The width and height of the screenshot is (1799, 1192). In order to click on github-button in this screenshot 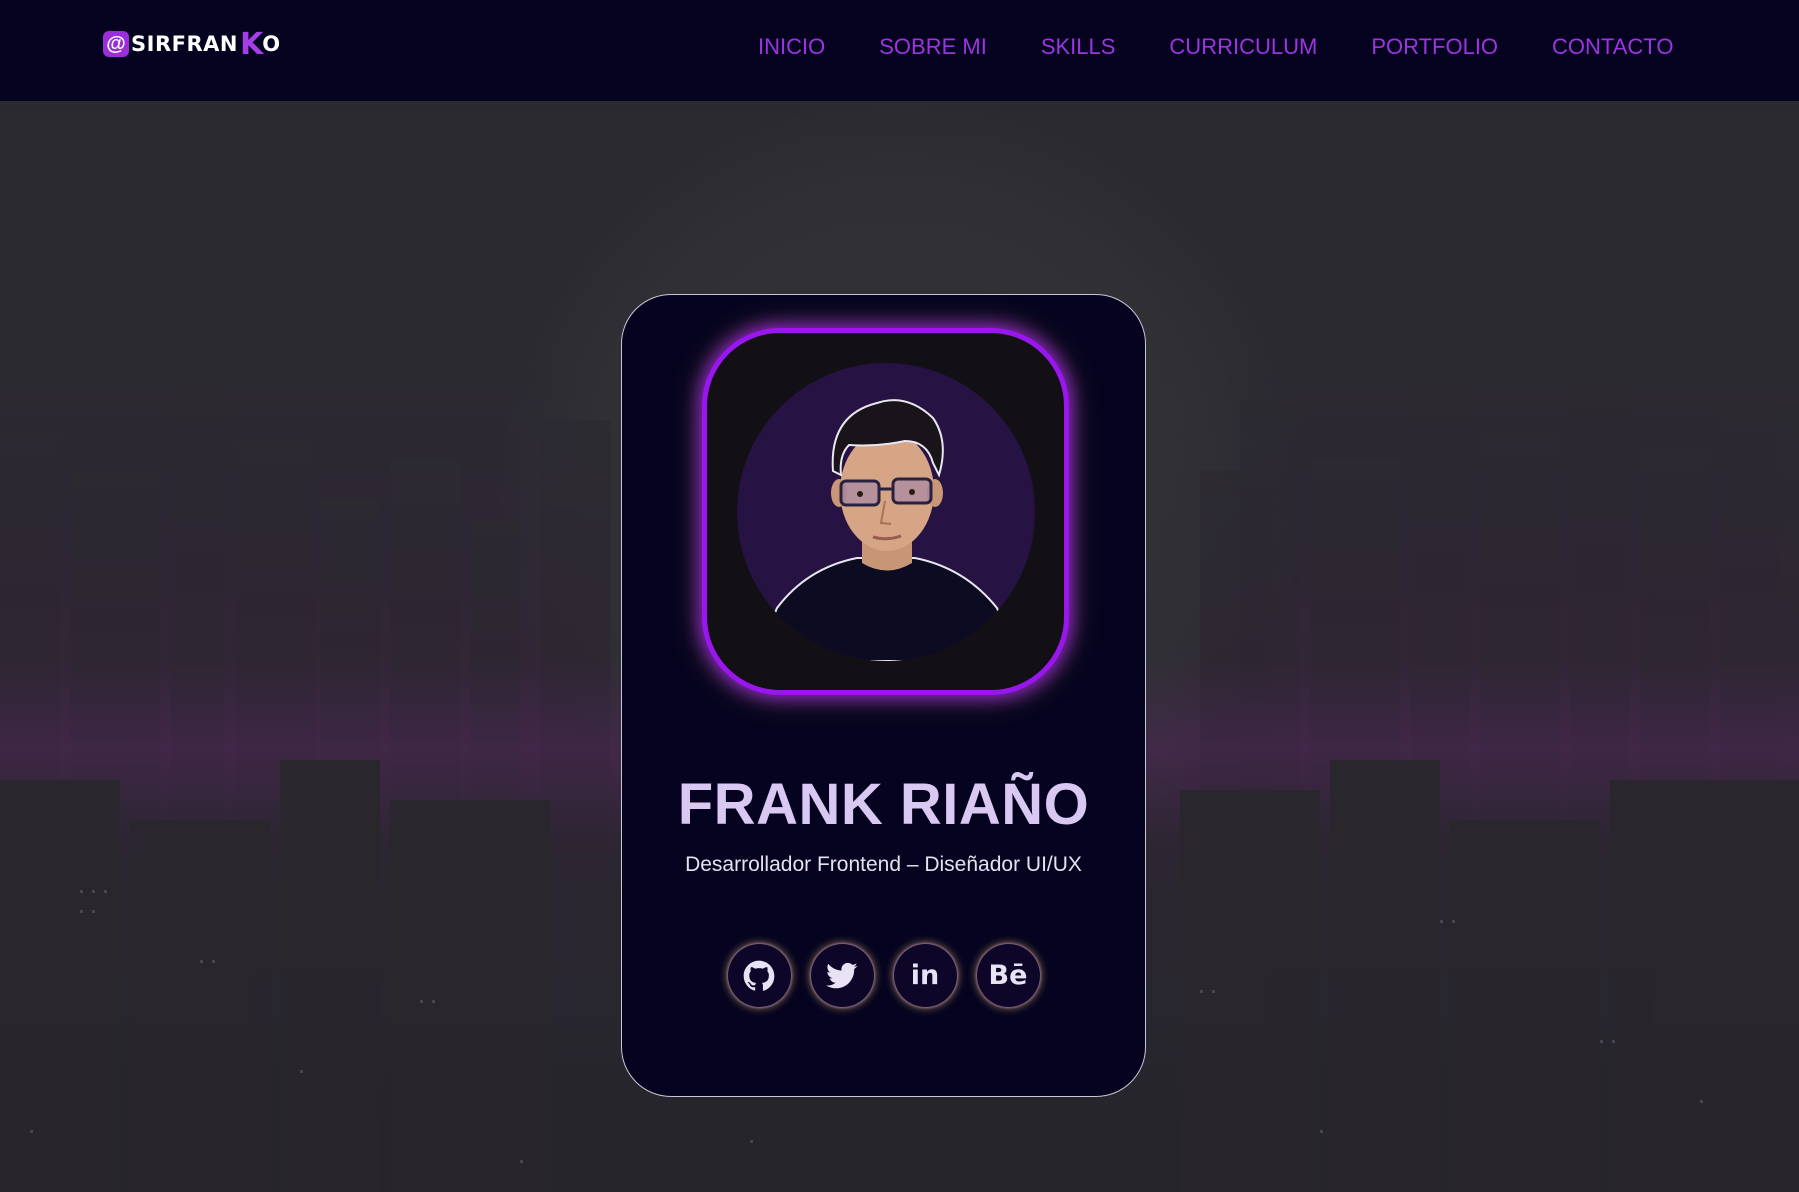, I will do `click(759, 975)`.